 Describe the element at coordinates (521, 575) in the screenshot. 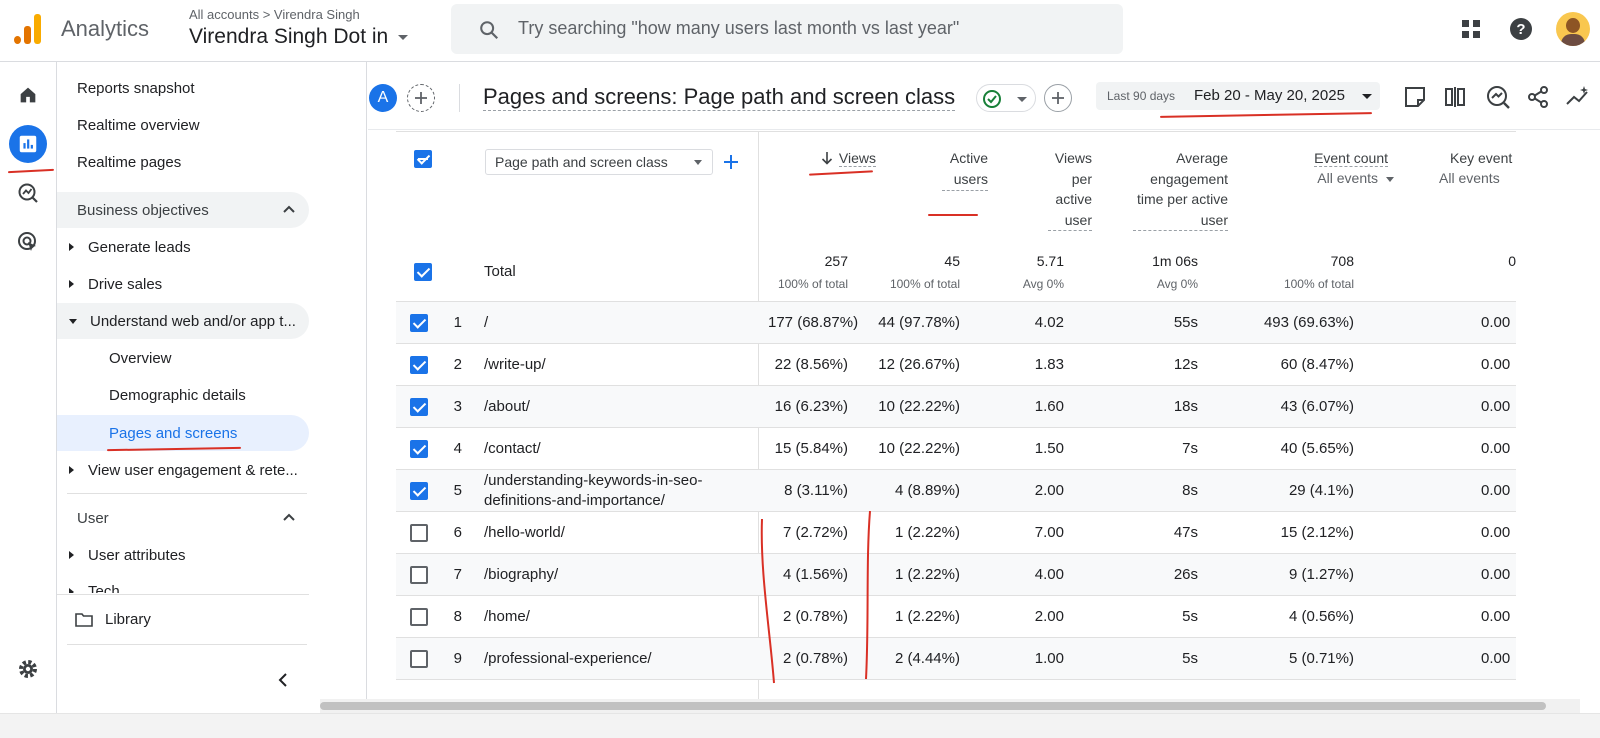

I see `row-page-path: /biography/` at that location.